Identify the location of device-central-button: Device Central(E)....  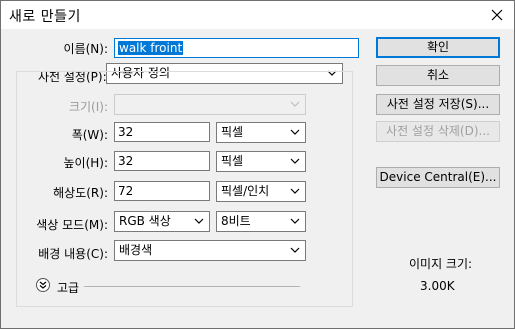
(438, 177).